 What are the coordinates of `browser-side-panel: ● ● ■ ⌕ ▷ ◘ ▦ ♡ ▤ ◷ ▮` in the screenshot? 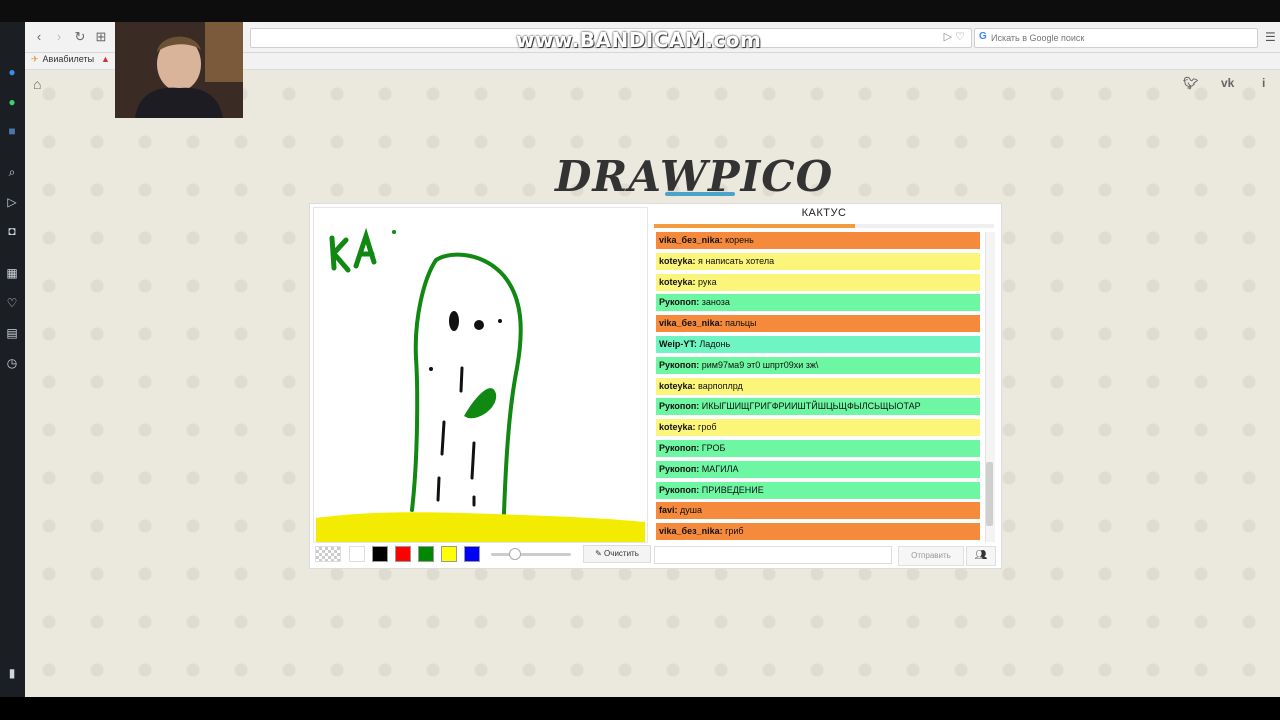 It's located at (12, 359).